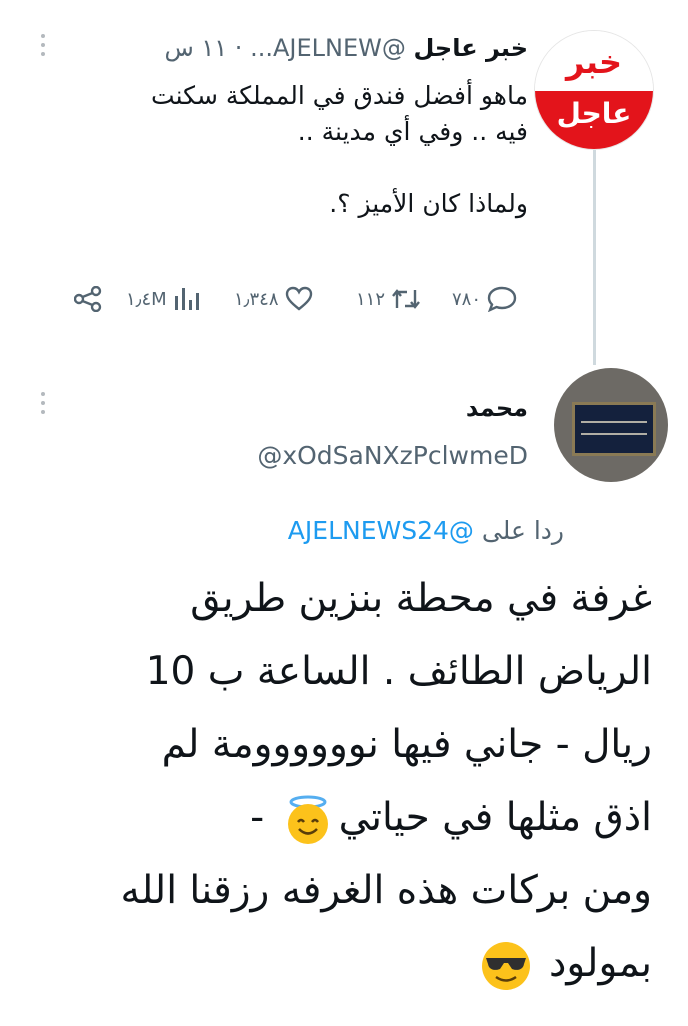  What do you see at coordinates (470, 48) in the screenshot?
I see `author-name: خبر عاجل` at bounding box center [470, 48].